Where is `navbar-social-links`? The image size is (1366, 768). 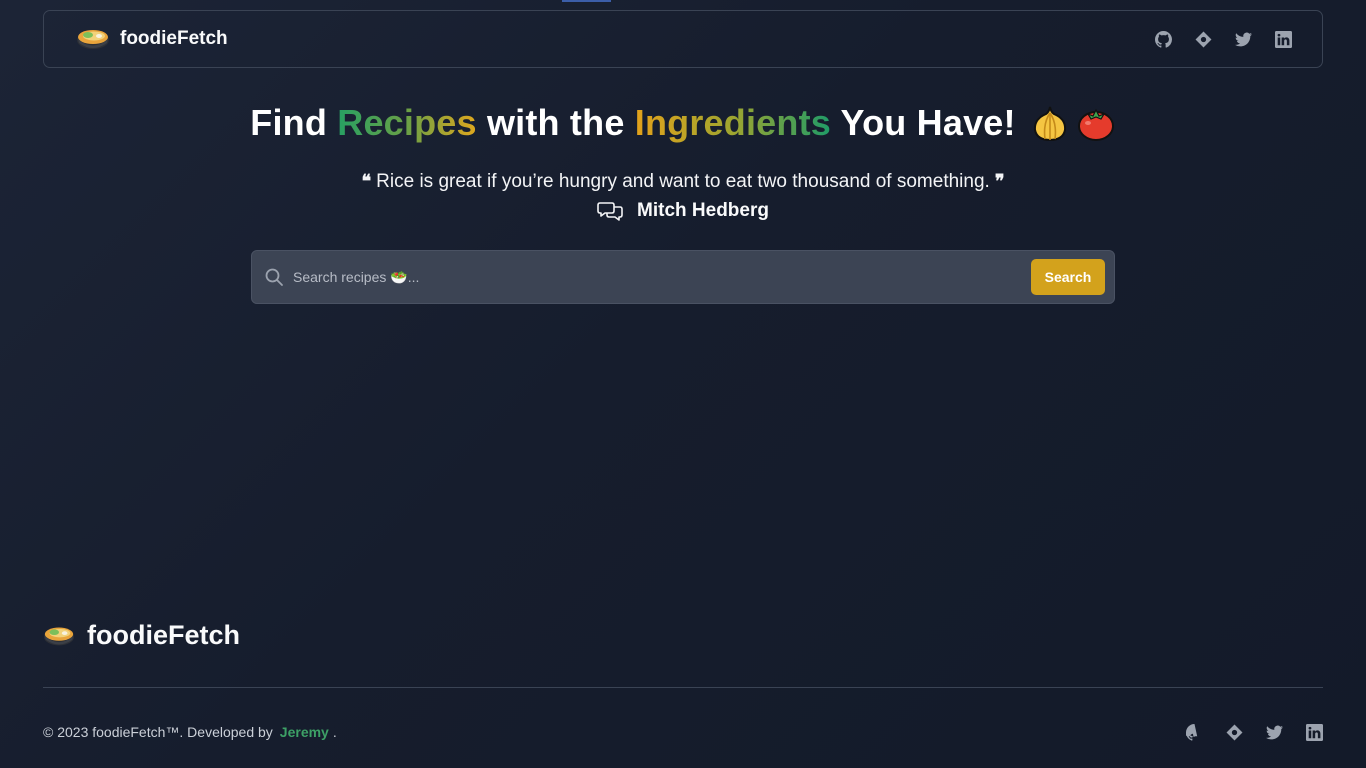 navbar-social-links is located at coordinates (1223, 39).